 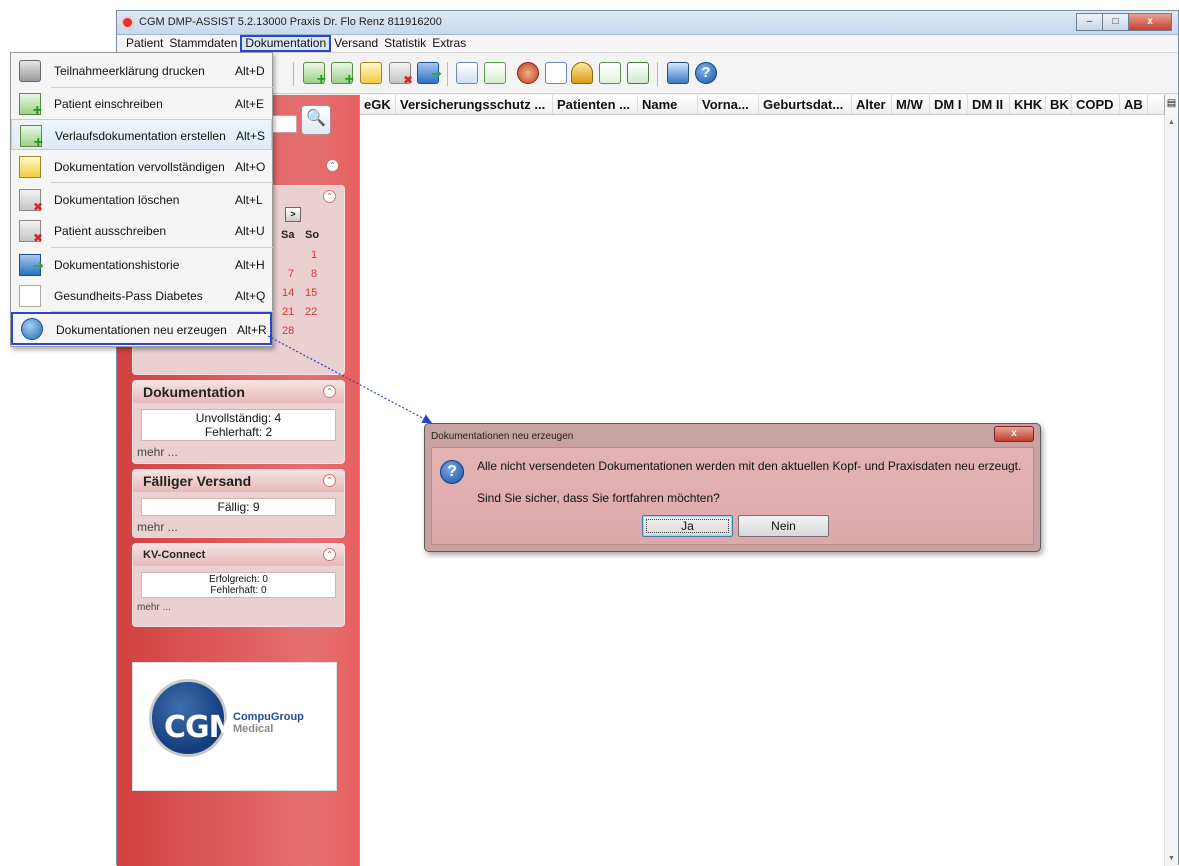 What do you see at coordinates (356, 43) in the screenshot?
I see `menu-versand: Versand` at bounding box center [356, 43].